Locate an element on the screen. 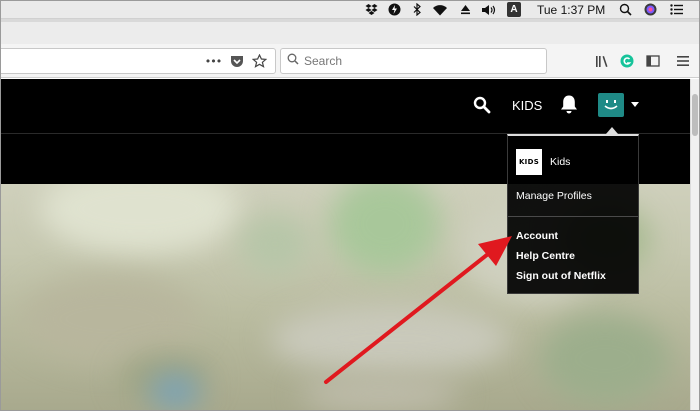  browser-active-tab is located at coordinates (350, 33).